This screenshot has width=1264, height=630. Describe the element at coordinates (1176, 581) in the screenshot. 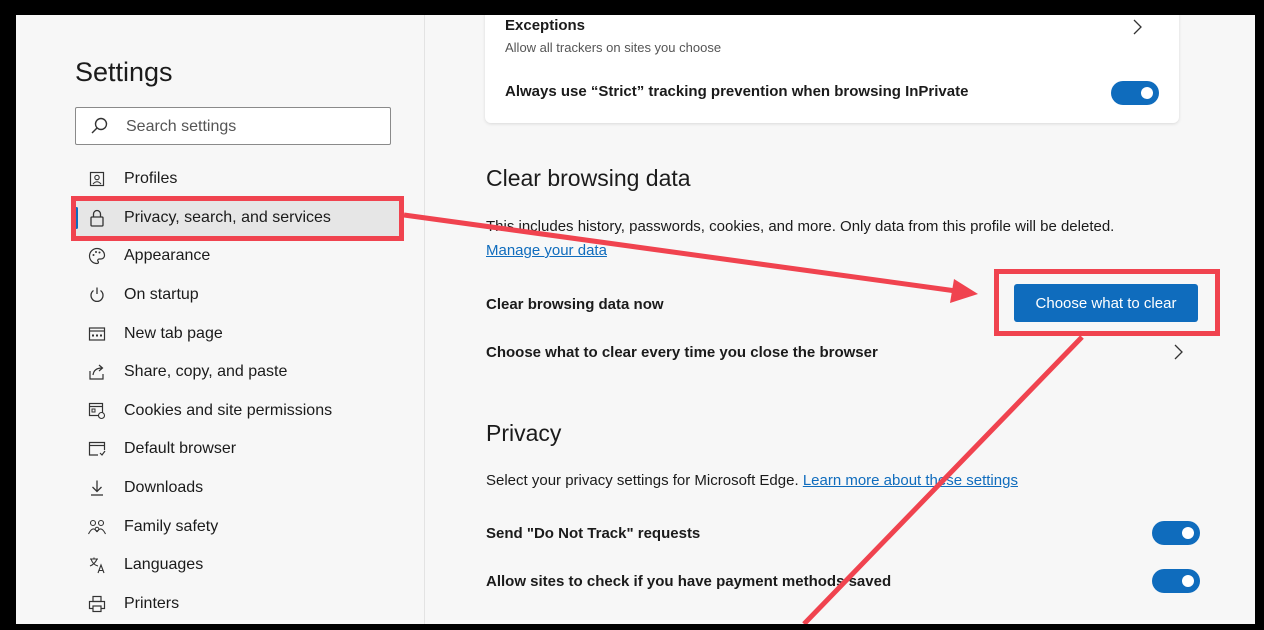

I see `payment-methods-toggle` at that location.